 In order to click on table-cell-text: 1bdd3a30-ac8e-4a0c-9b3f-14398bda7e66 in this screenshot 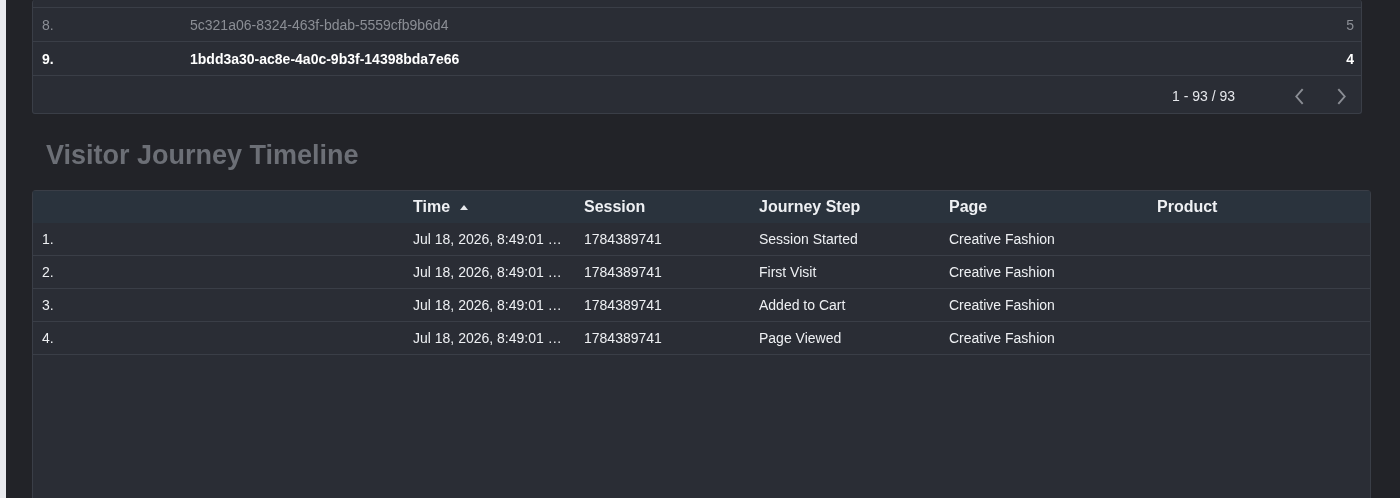, I will do `click(325, 58)`.